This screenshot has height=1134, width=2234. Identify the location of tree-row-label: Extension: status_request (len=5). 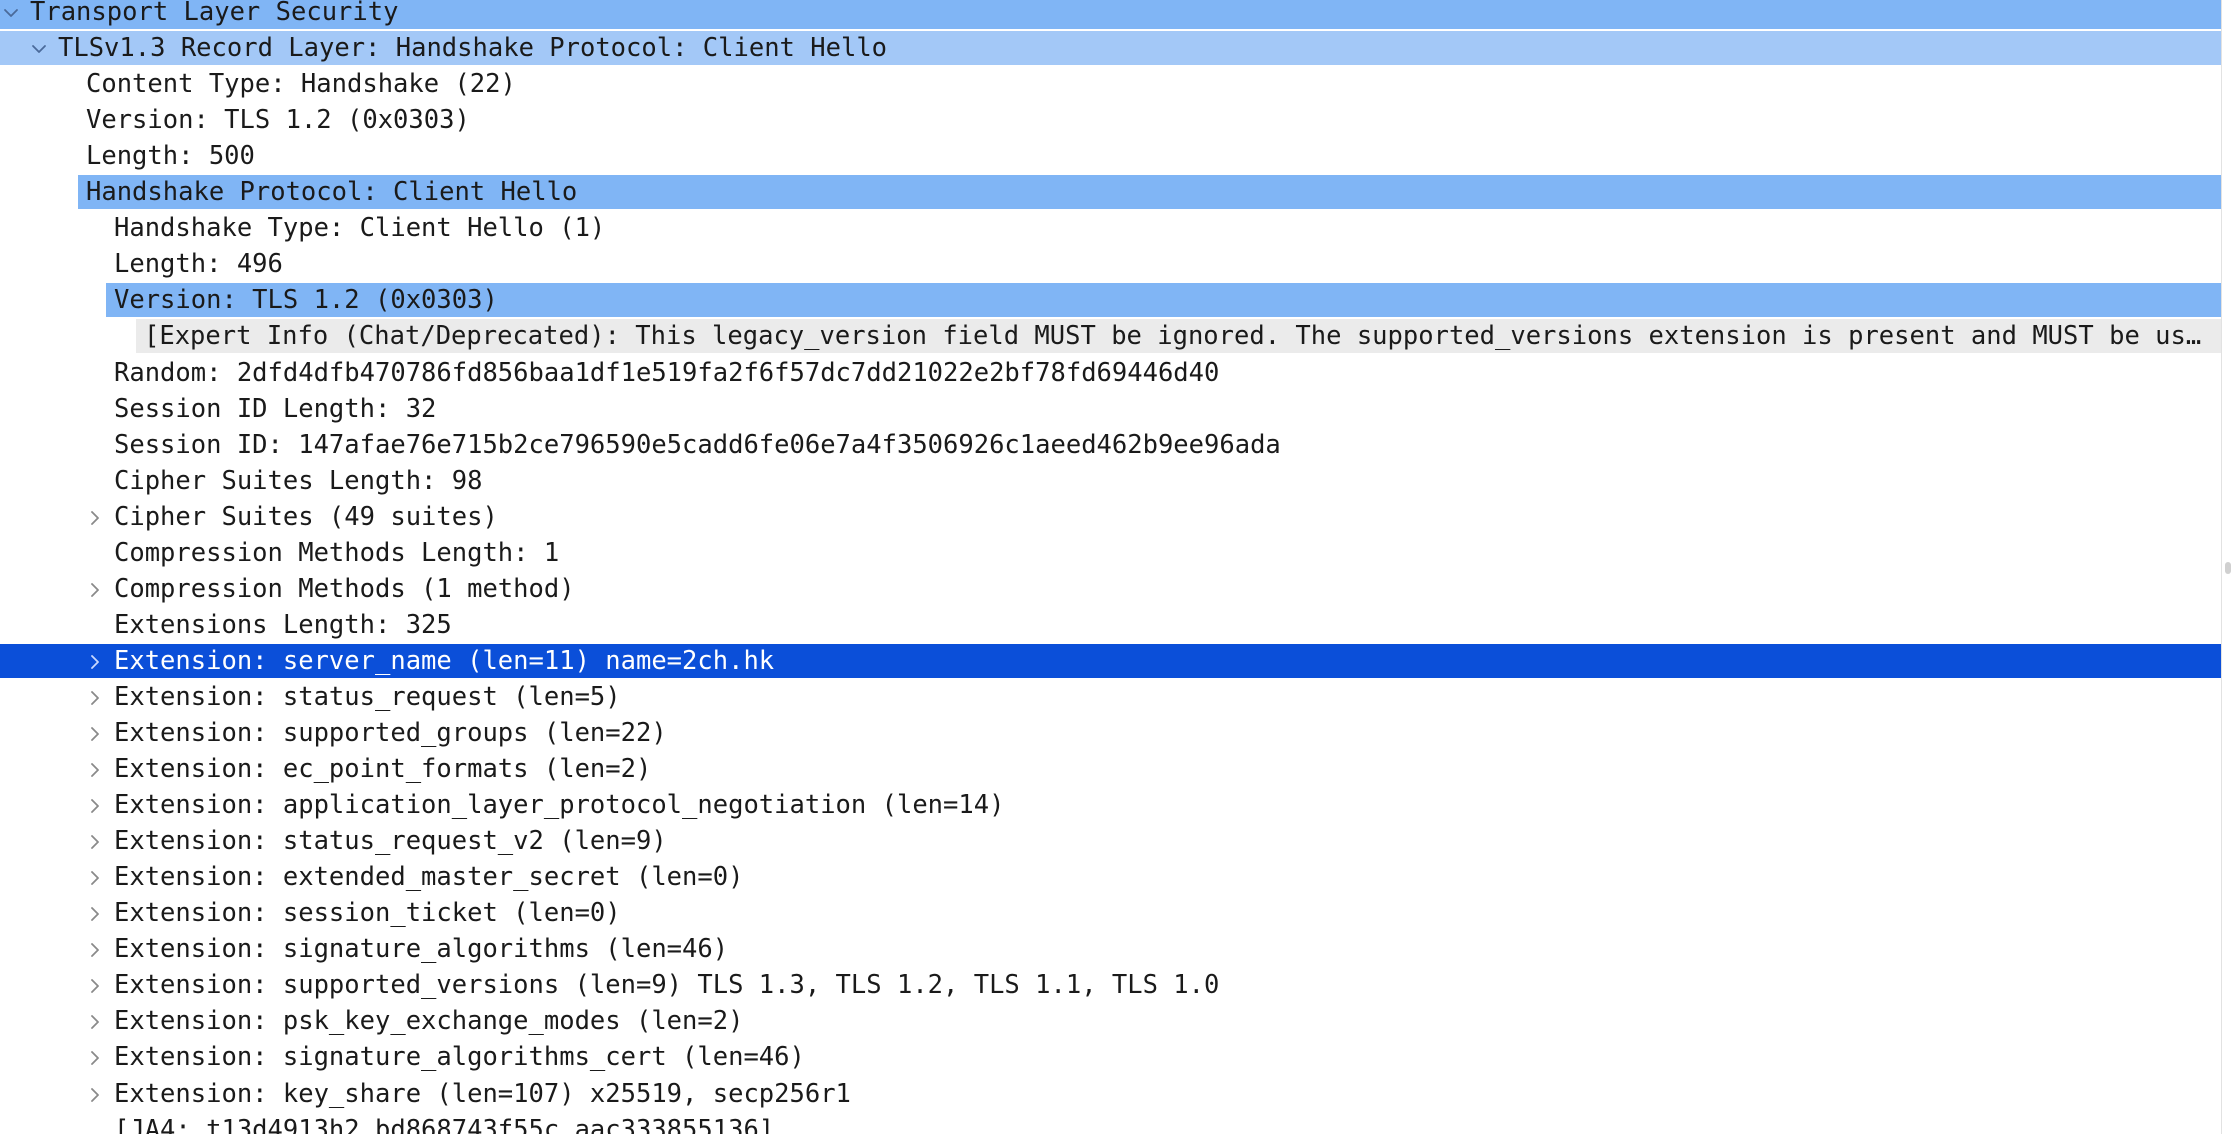
(367, 696).